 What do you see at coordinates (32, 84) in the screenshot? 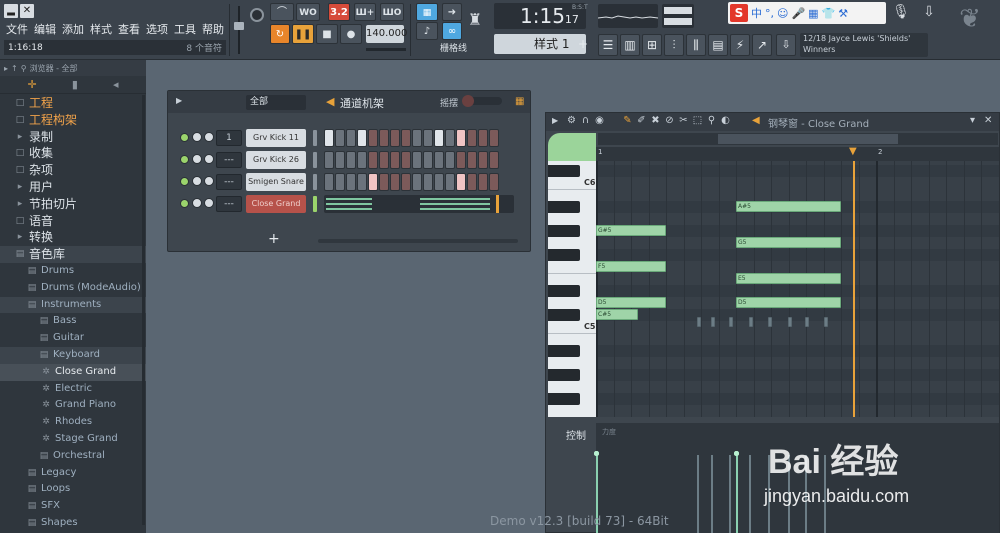
I see `snap-icon: ✛` at bounding box center [32, 84].